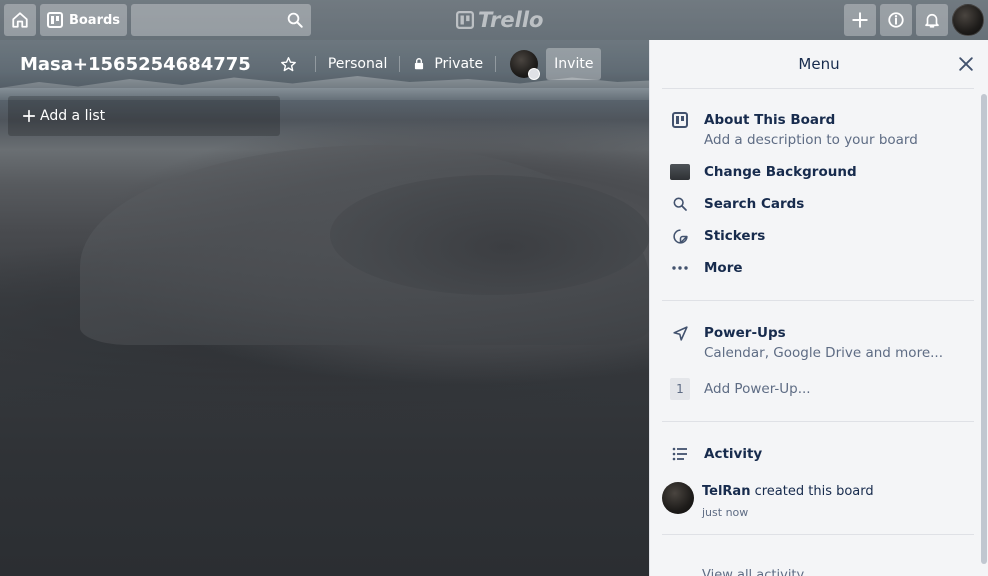  What do you see at coordinates (680, 333) in the screenshot?
I see `rocket-icon` at bounding box center [680, 333].